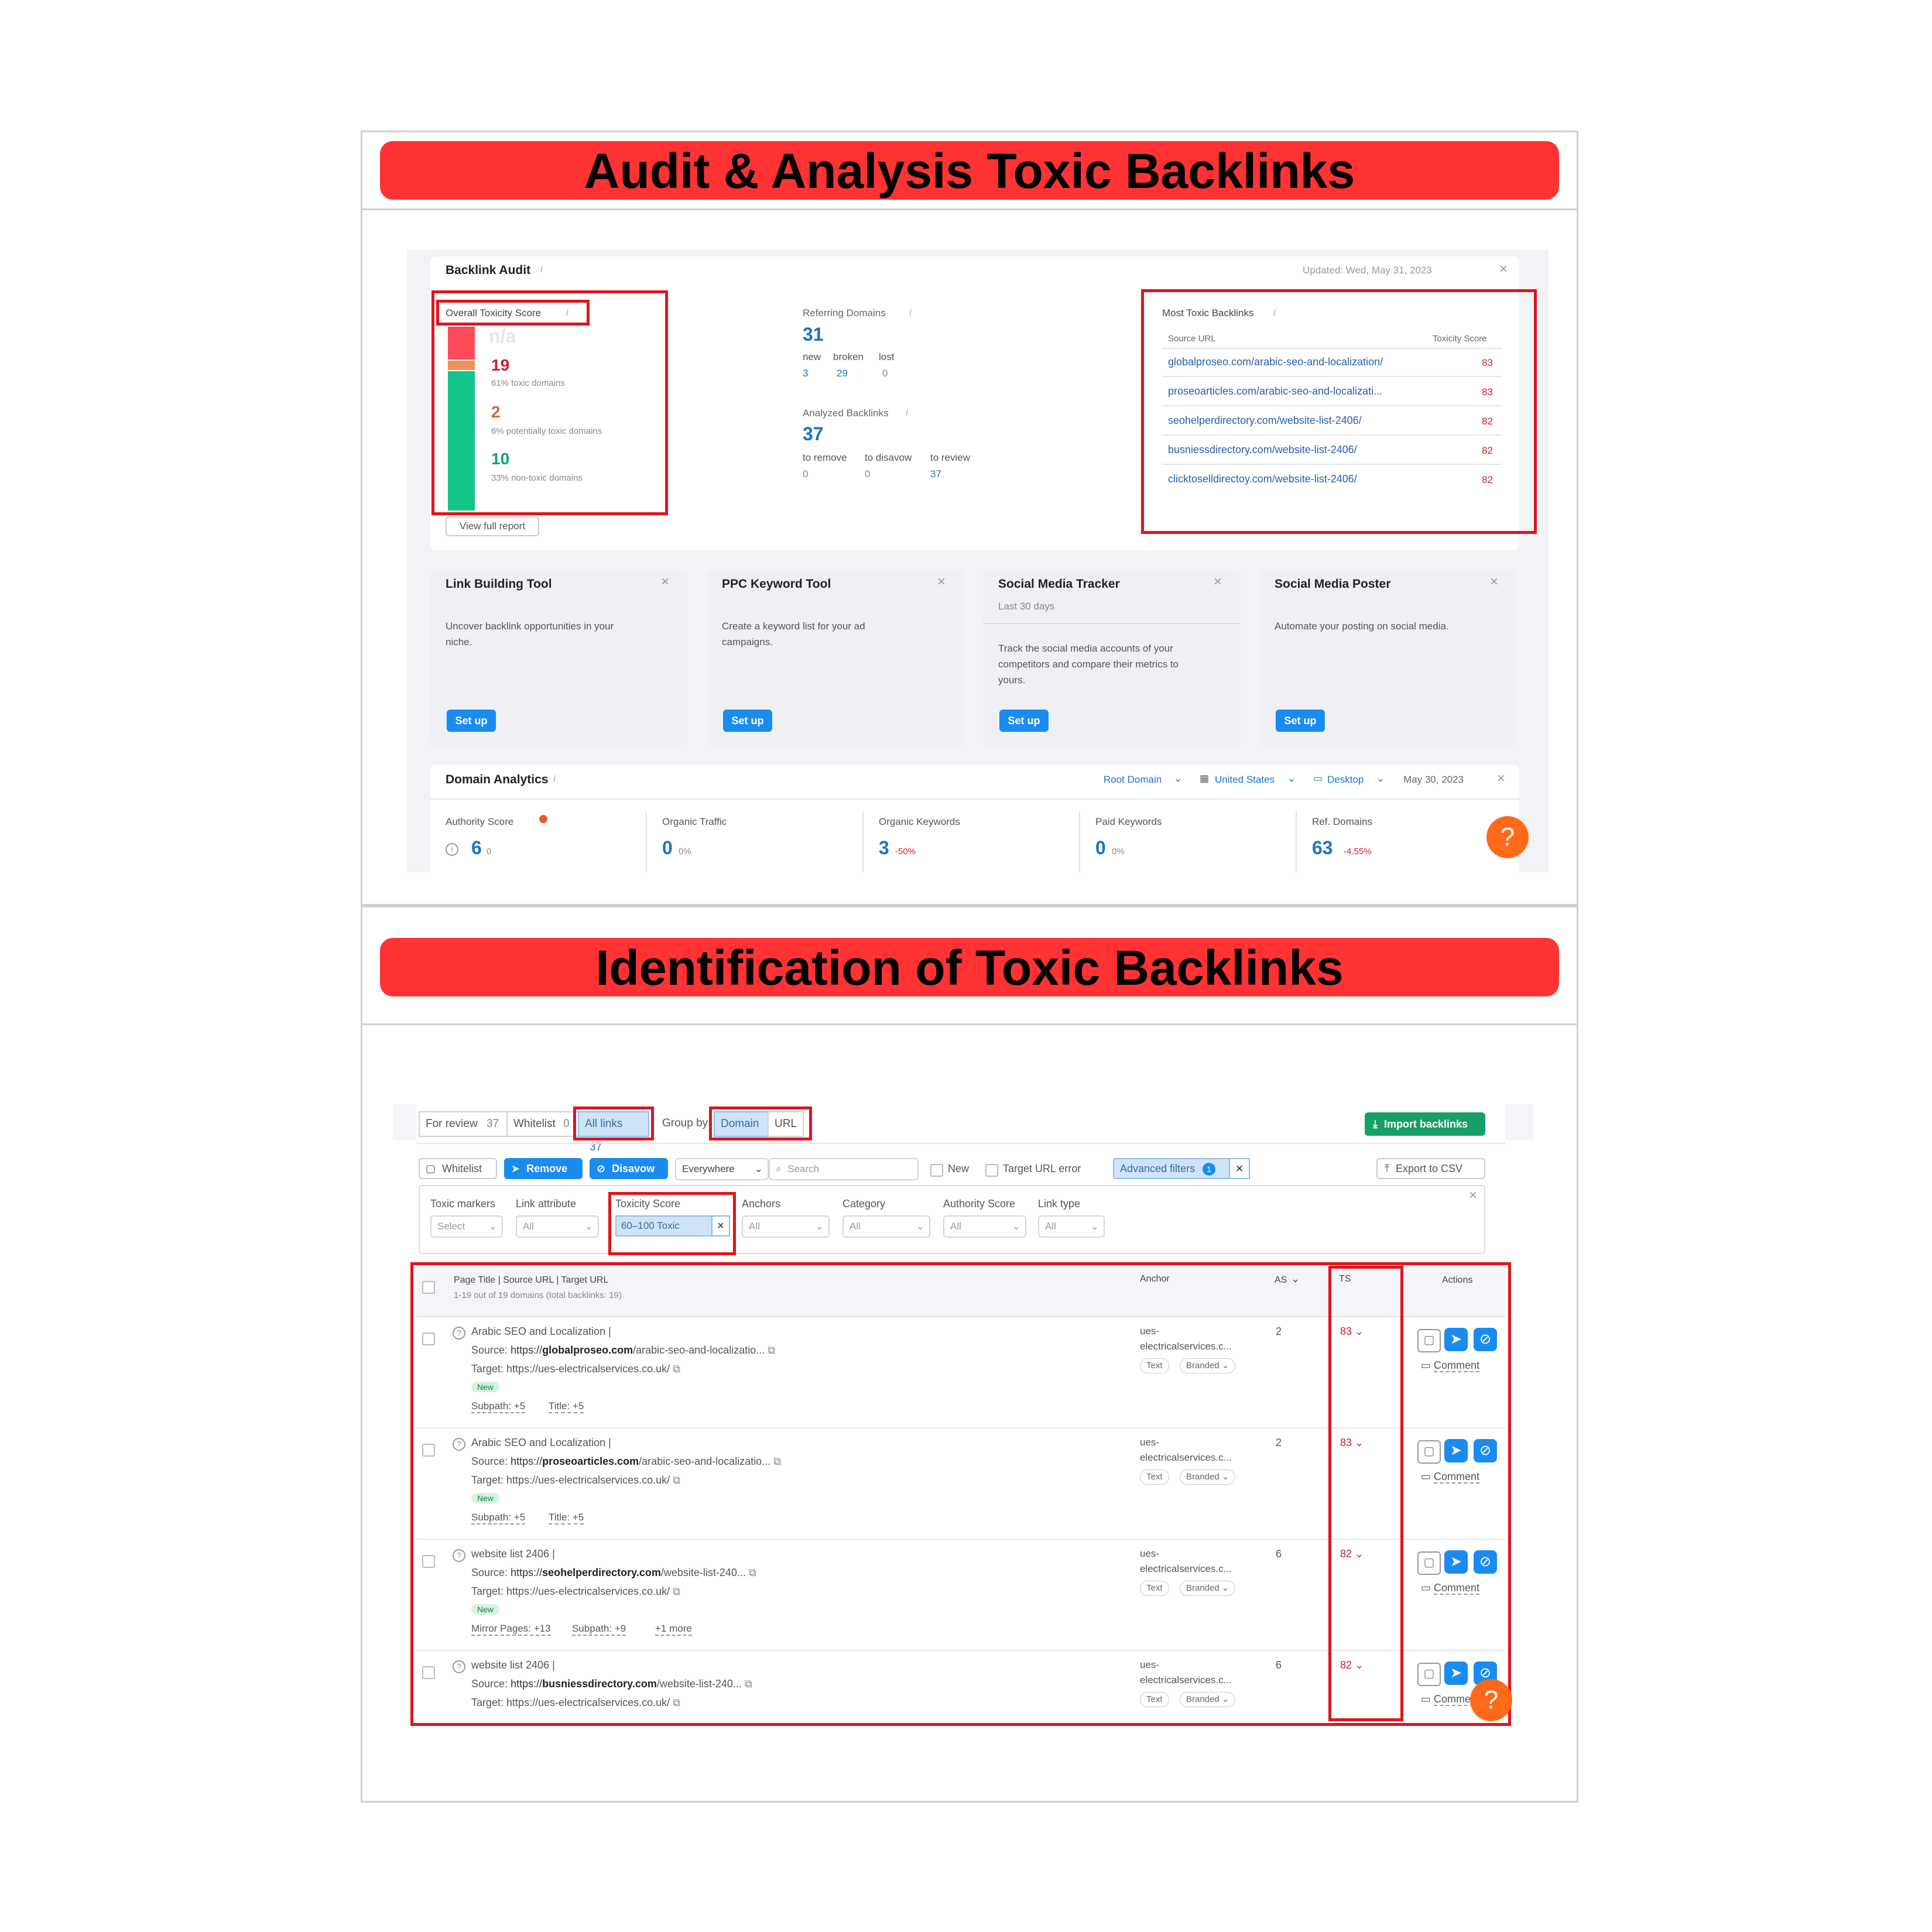  Describe the element at coordinates (463, 1204) in the screenshot. I see `filter-label: Toxic markers` at that location.